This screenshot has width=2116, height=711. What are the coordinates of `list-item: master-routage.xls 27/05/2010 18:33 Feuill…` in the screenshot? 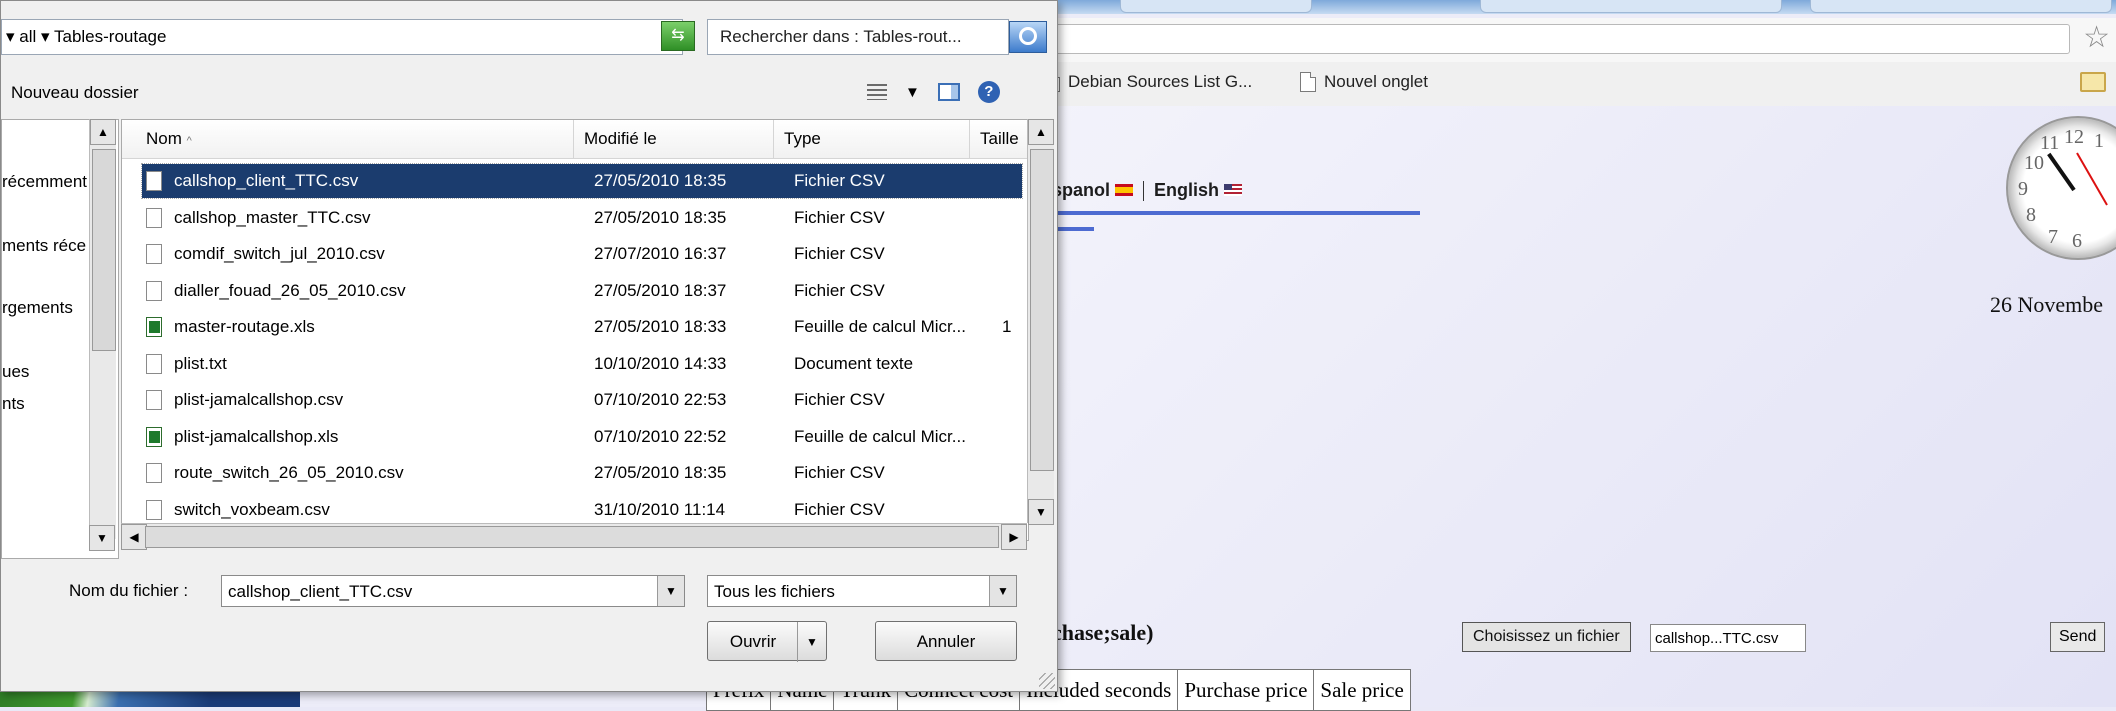 It's located at (582, 327).